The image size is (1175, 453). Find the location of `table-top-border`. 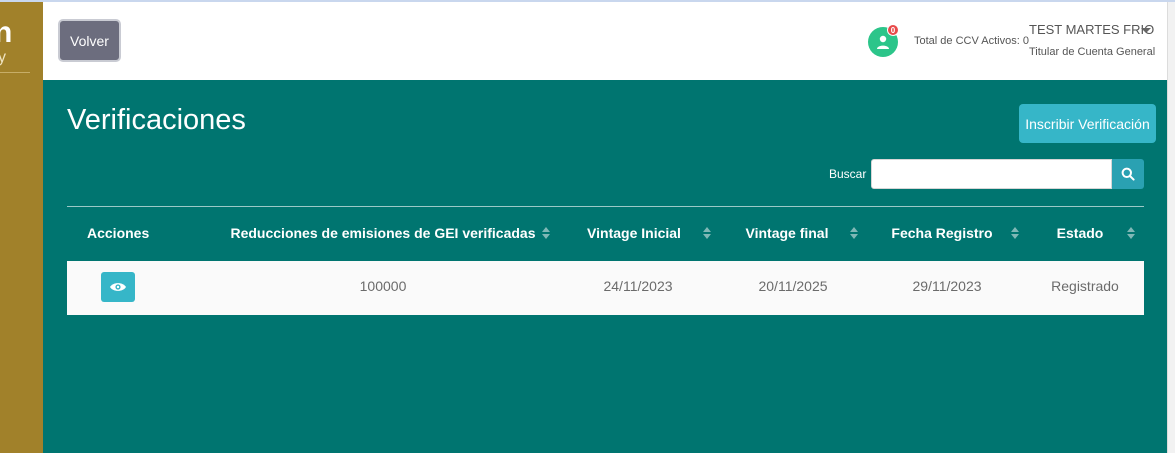

table-top-border is located at coordinates (605, 206).